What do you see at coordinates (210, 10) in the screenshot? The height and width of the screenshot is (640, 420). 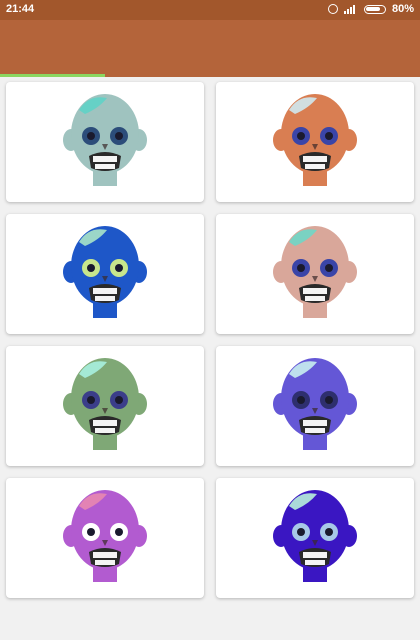 I see `status-bar: 21:44 80%` at bounding box center [210, 10].